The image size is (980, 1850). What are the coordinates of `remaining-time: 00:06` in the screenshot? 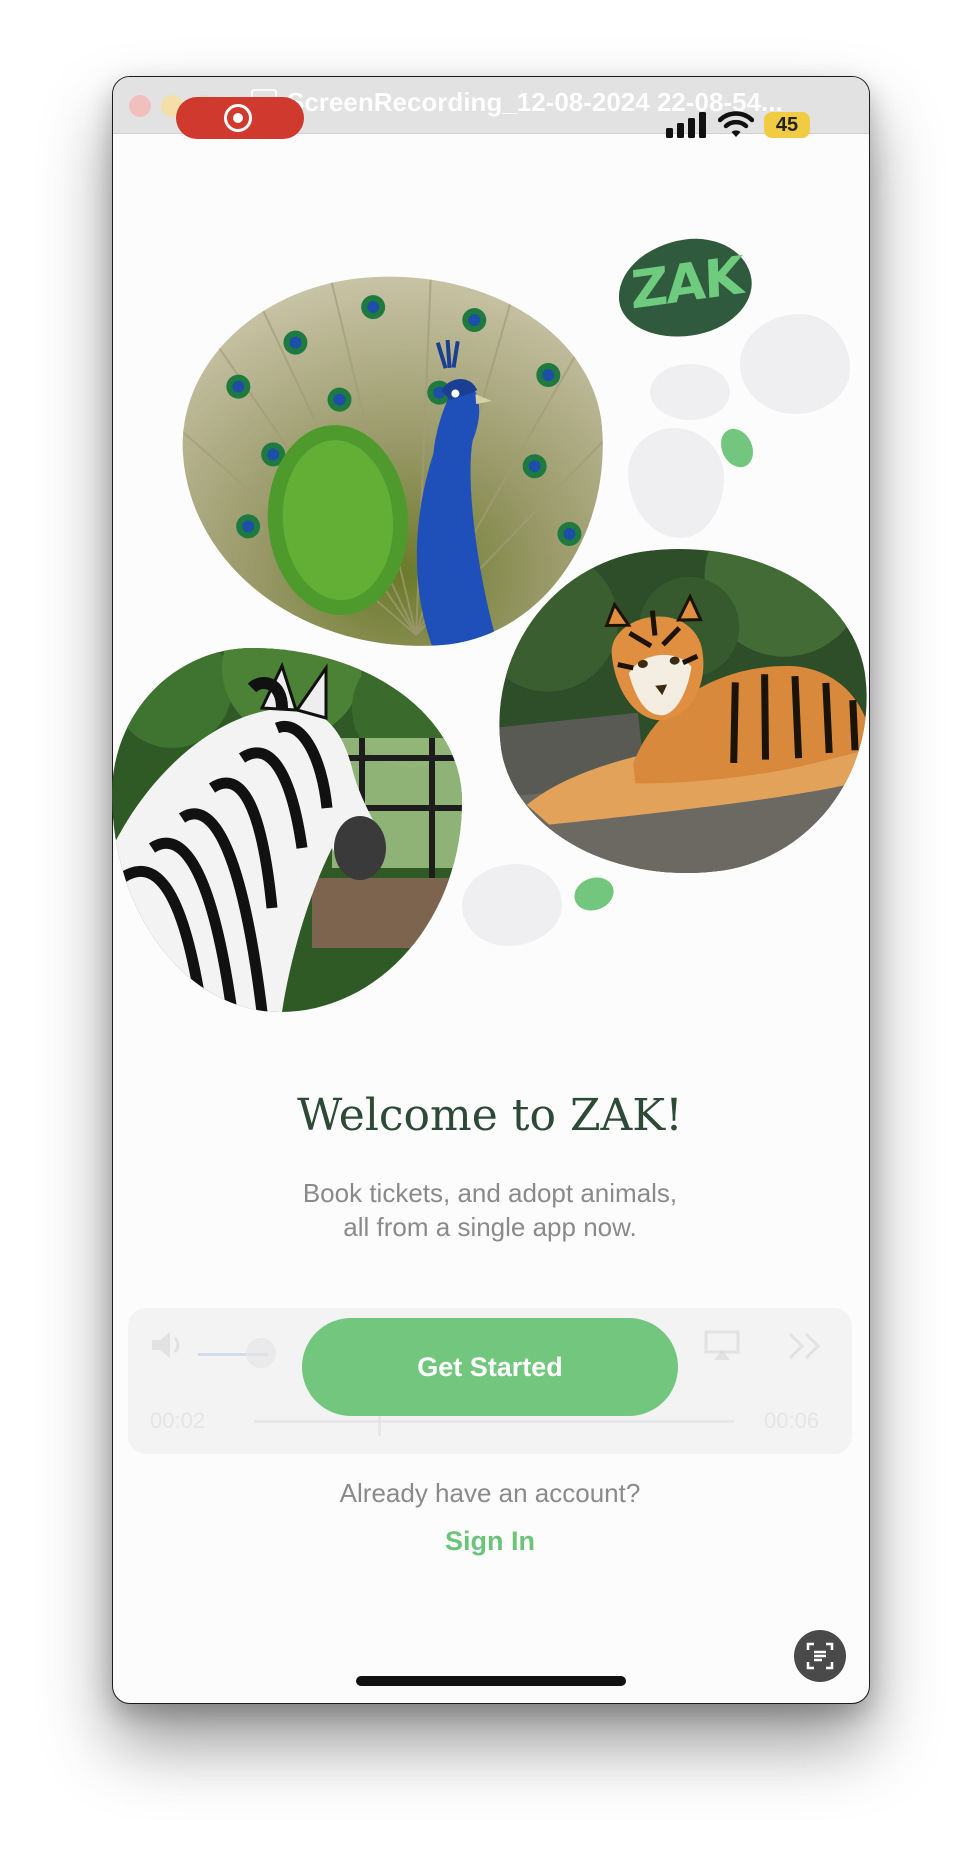 It's located at (792, 1420).